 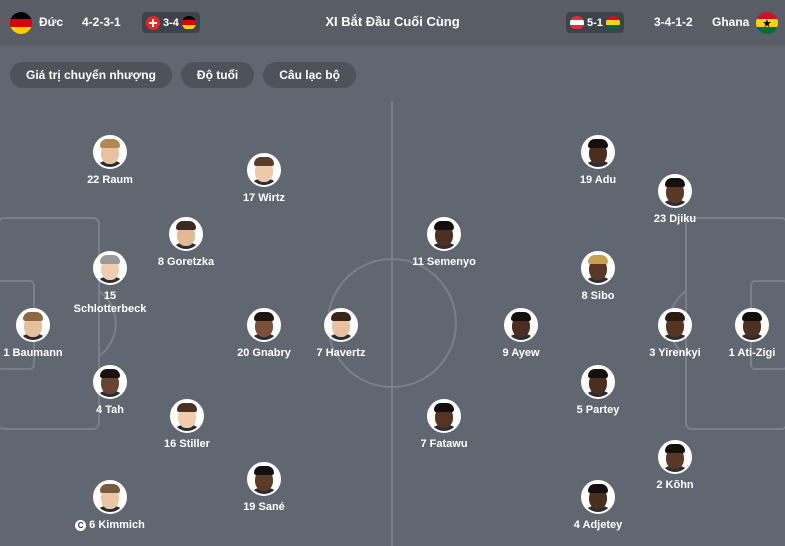 I want to click on player-card: 7 Havertz, so click(x=341, y=334).